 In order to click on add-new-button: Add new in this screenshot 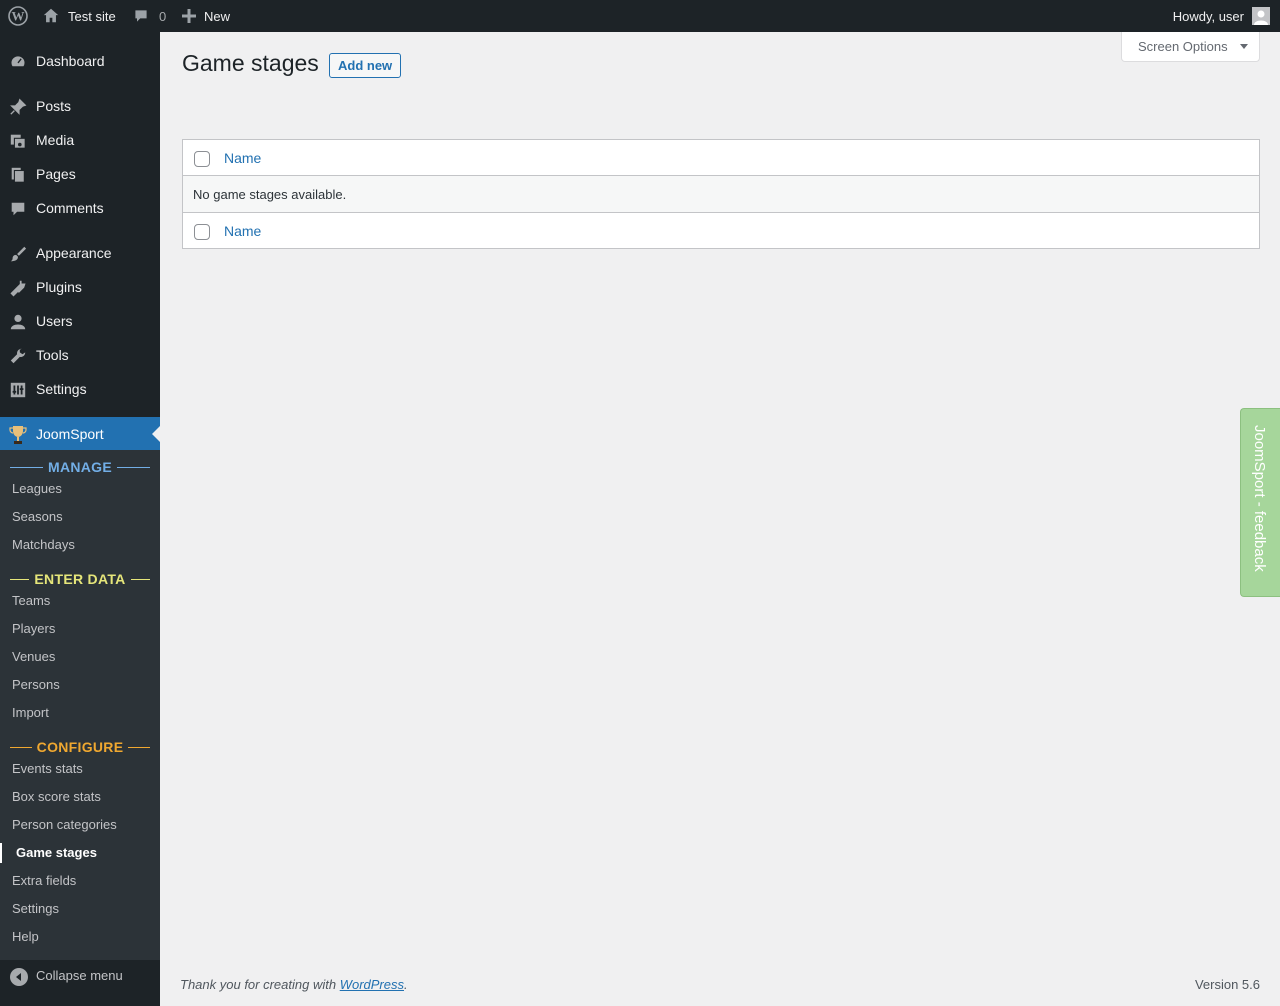, I will do `click(365, 65)`.